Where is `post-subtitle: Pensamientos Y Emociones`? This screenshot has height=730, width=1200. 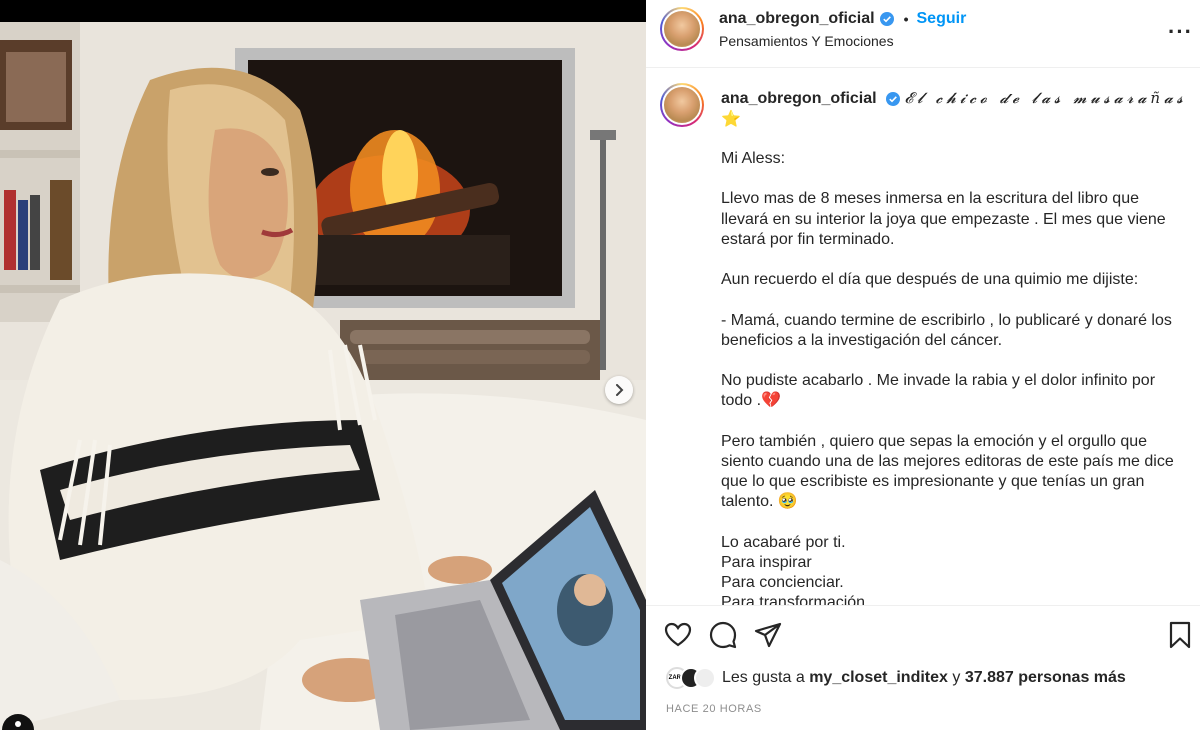 post-subtitle: Pensamientos Y Emociones is located at coordinates (806, 41).